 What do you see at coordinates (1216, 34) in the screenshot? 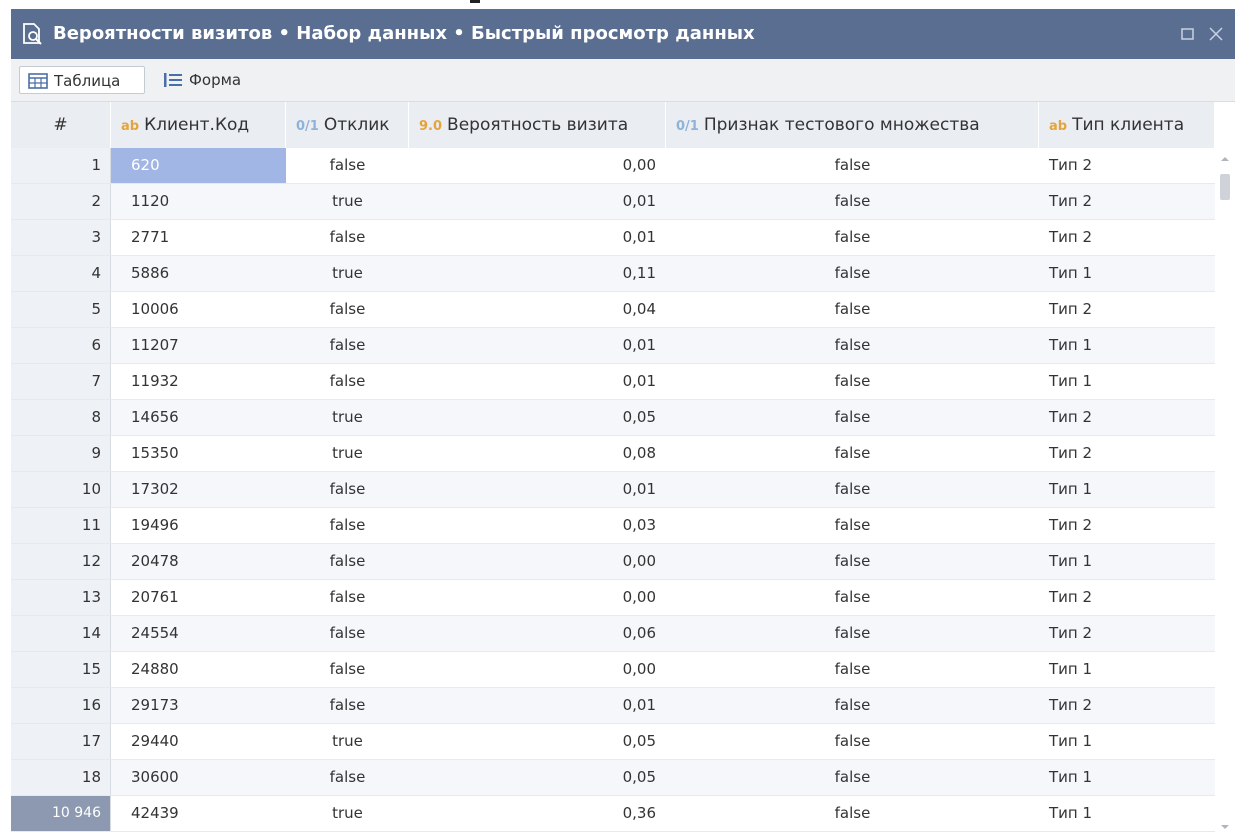
I see `close-icon` at bounding box center [1216, 34].